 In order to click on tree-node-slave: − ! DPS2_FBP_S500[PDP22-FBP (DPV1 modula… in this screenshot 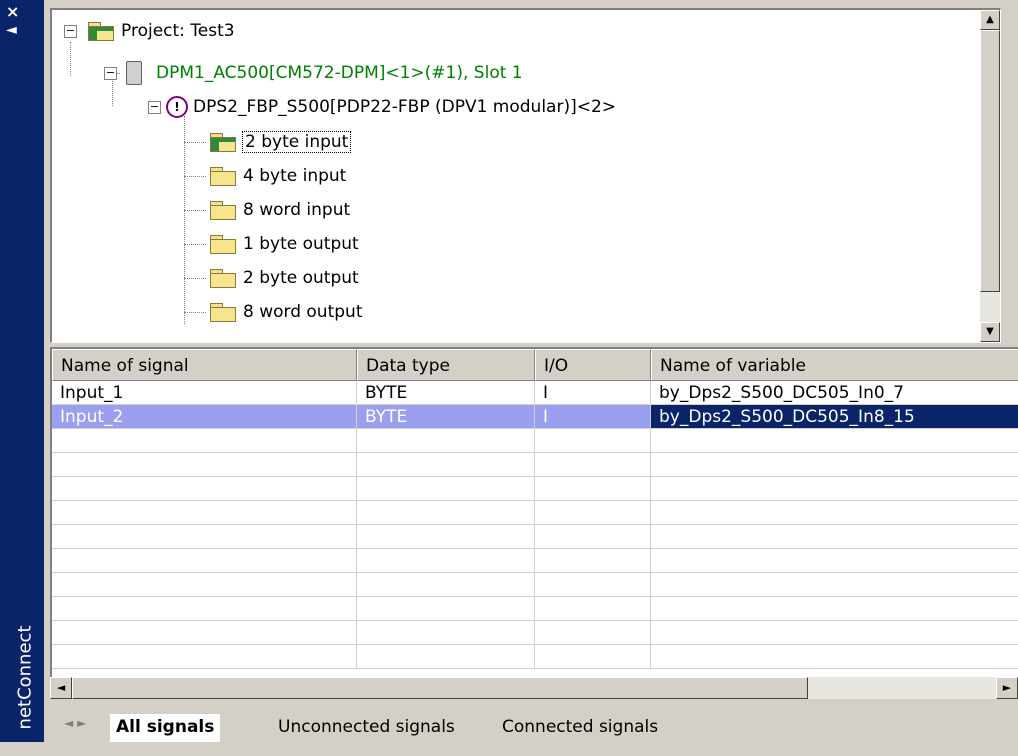, I will do `click(382, 107)`.